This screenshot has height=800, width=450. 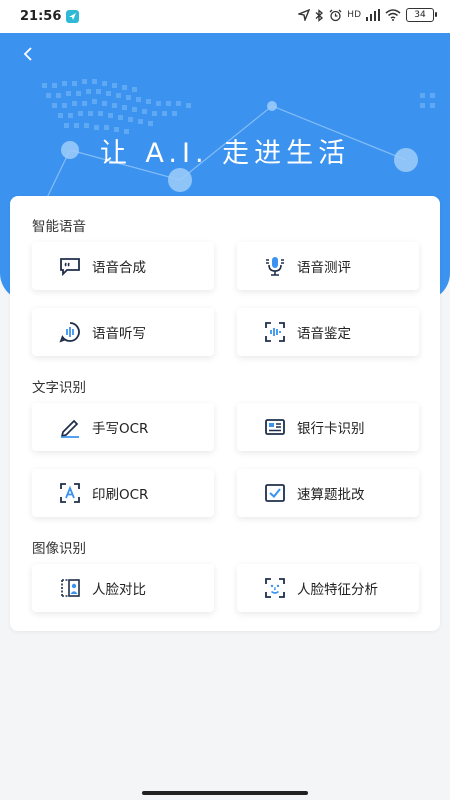 What do you see at coordinates (319, 15) in the screenshot?
I see `bluetooth-icon` at bounding box center [319, 15].